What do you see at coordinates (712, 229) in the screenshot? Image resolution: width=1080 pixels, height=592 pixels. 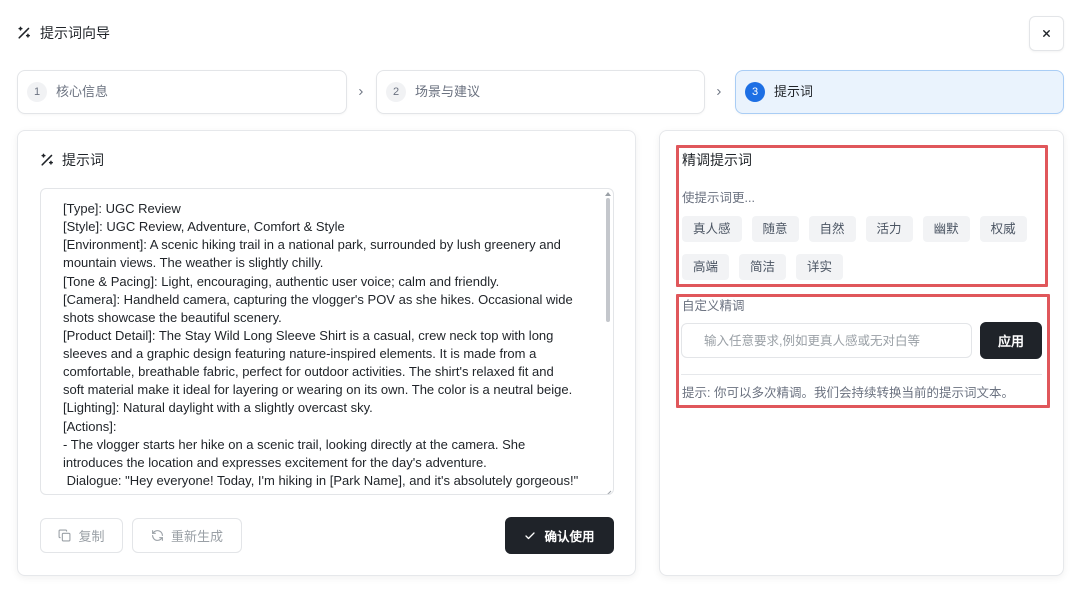 I see `chip-realistic: 真人感` at bounding box center [712, 229].